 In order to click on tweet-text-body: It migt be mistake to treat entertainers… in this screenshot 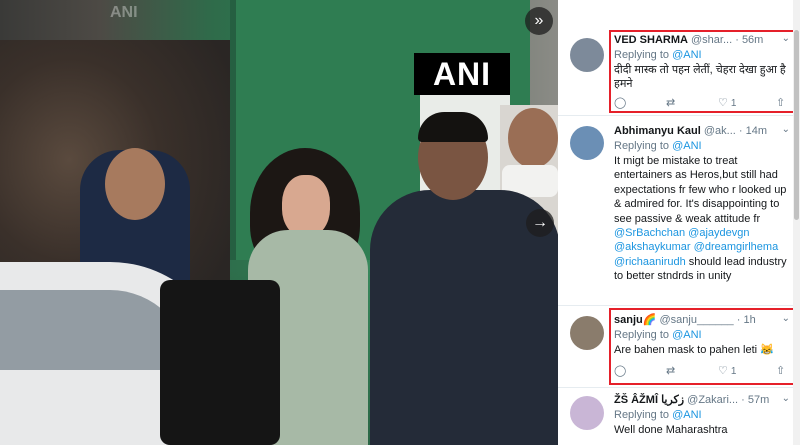, I will do `click(700, 190)`.